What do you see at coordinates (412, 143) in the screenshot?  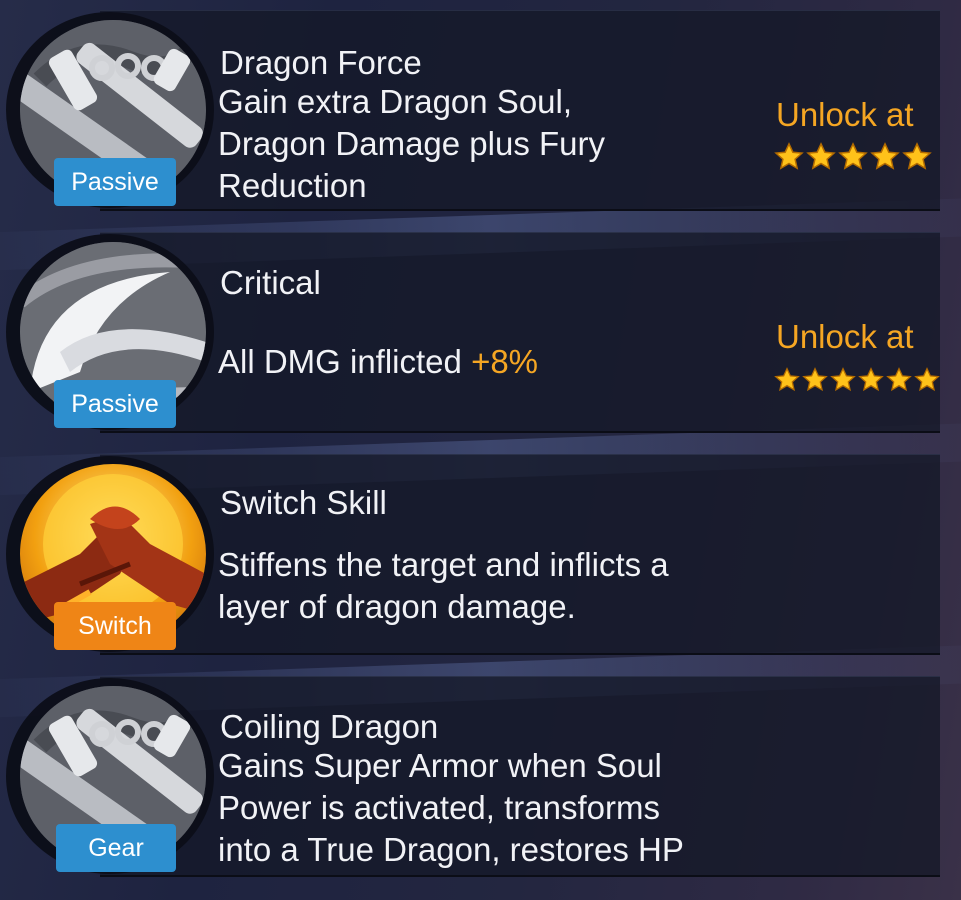 I see `description-line: Dragon Damage plus Fury` at bounding box center [412, 143].